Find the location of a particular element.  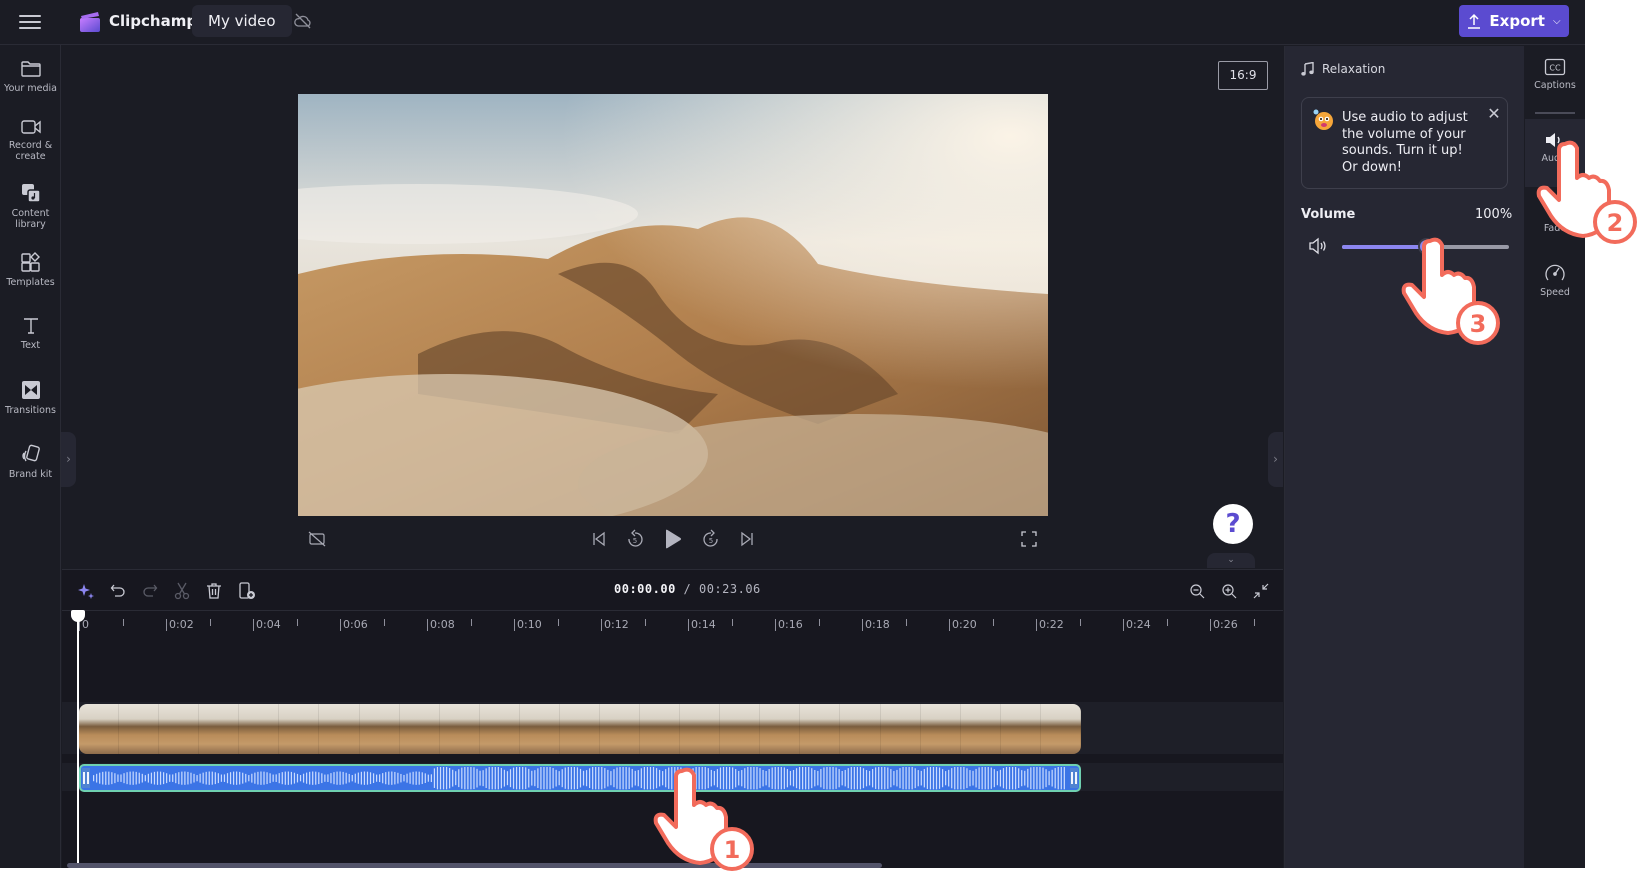

split-icon is located at coordinates (182, 591).